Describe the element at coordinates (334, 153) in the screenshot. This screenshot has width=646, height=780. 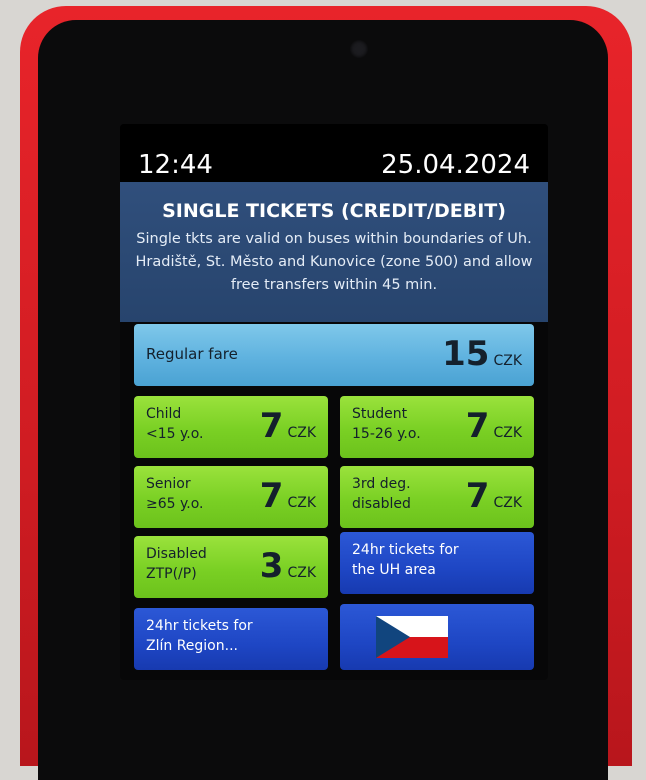
I see `status-bar: 12:44 25.04.2024` at that location.